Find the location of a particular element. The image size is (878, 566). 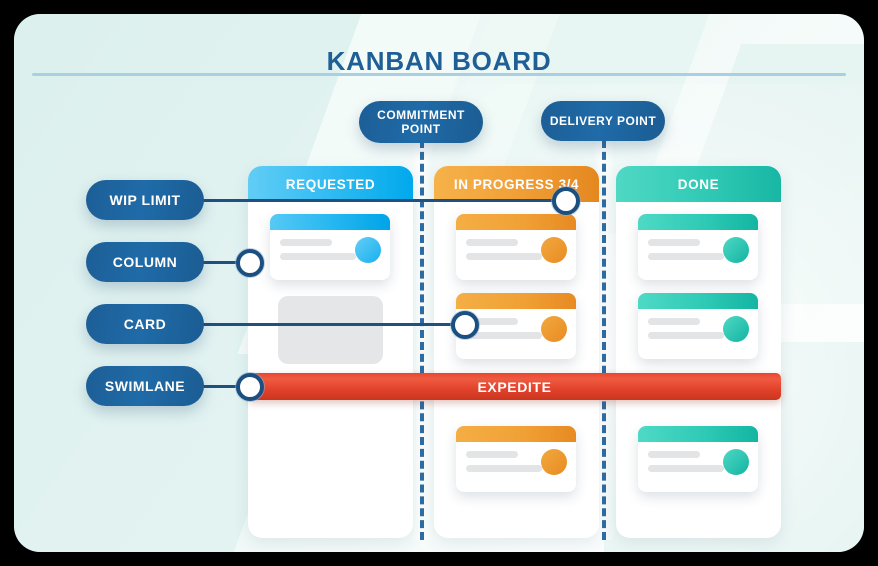

swimlane-expedite: EXPEDITE is located at coordinates (514, 386).